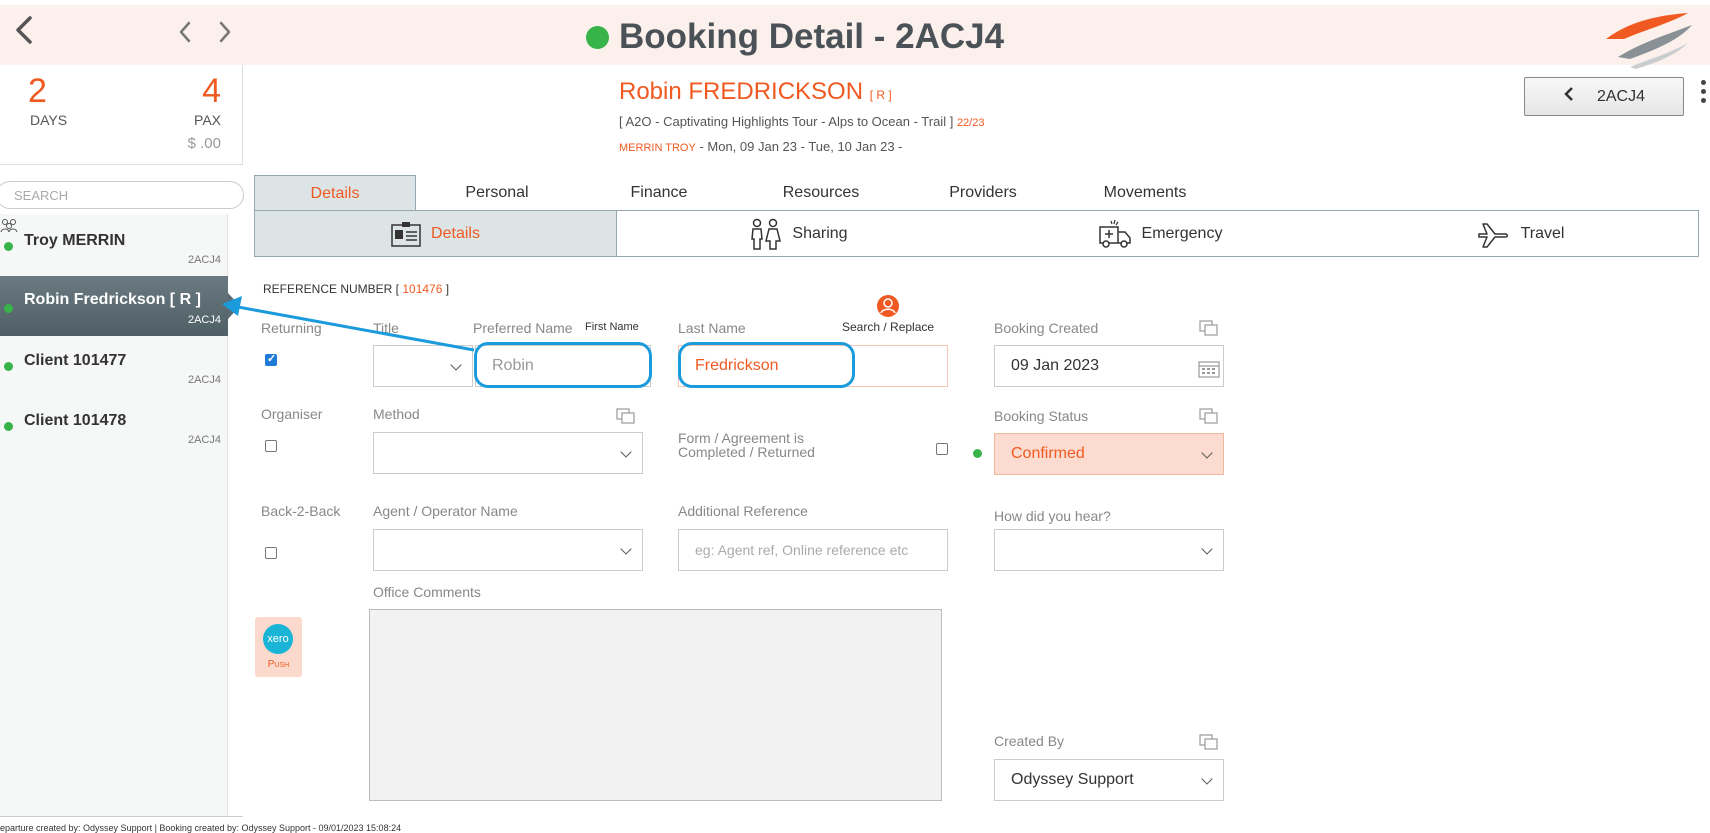 The width and height of the screenshot is (1710, 833). I want to click on created-by-select: Odyssey Support, so click(1109, 780).